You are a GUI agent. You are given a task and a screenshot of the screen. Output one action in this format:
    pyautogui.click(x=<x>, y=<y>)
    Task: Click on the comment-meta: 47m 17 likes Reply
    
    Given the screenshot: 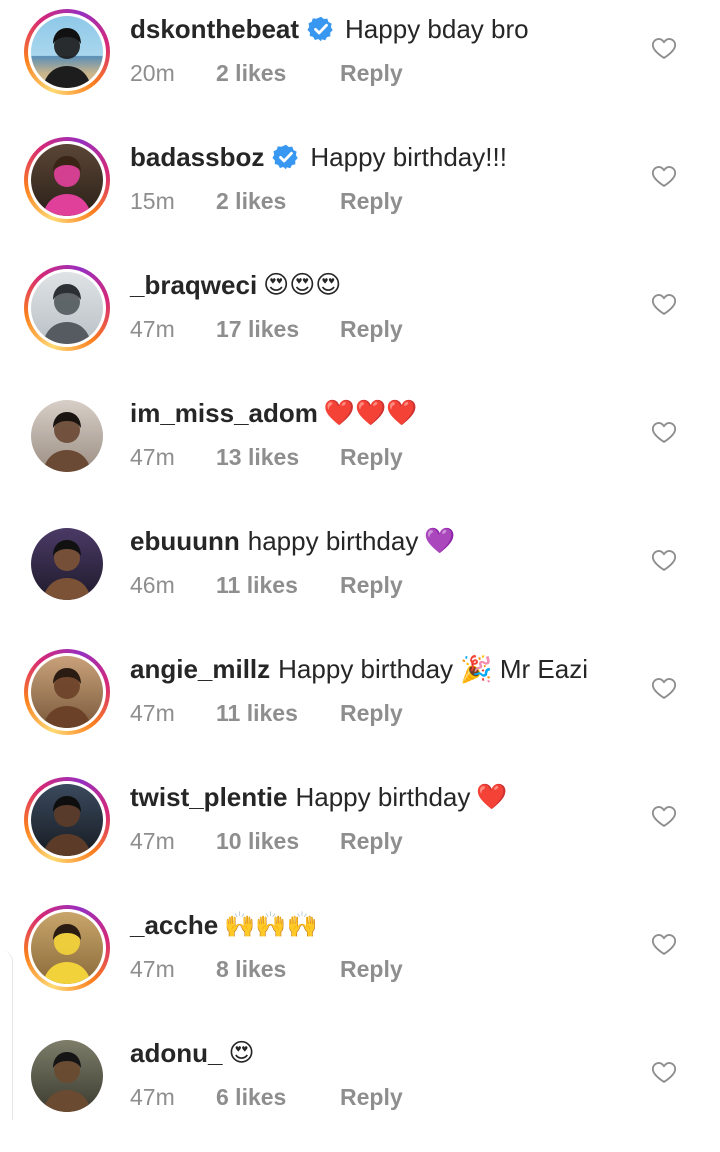 What is the action you would take?
    pyautogui.click(x=266, y=329)
    